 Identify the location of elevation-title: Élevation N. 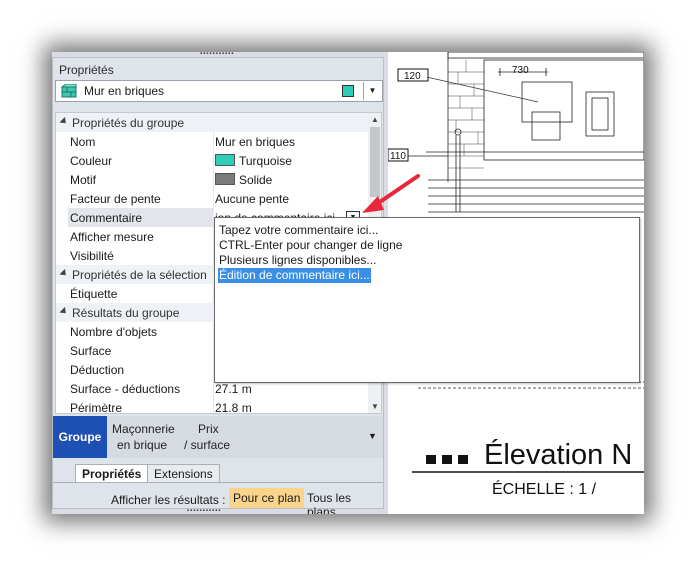
(558, 454).